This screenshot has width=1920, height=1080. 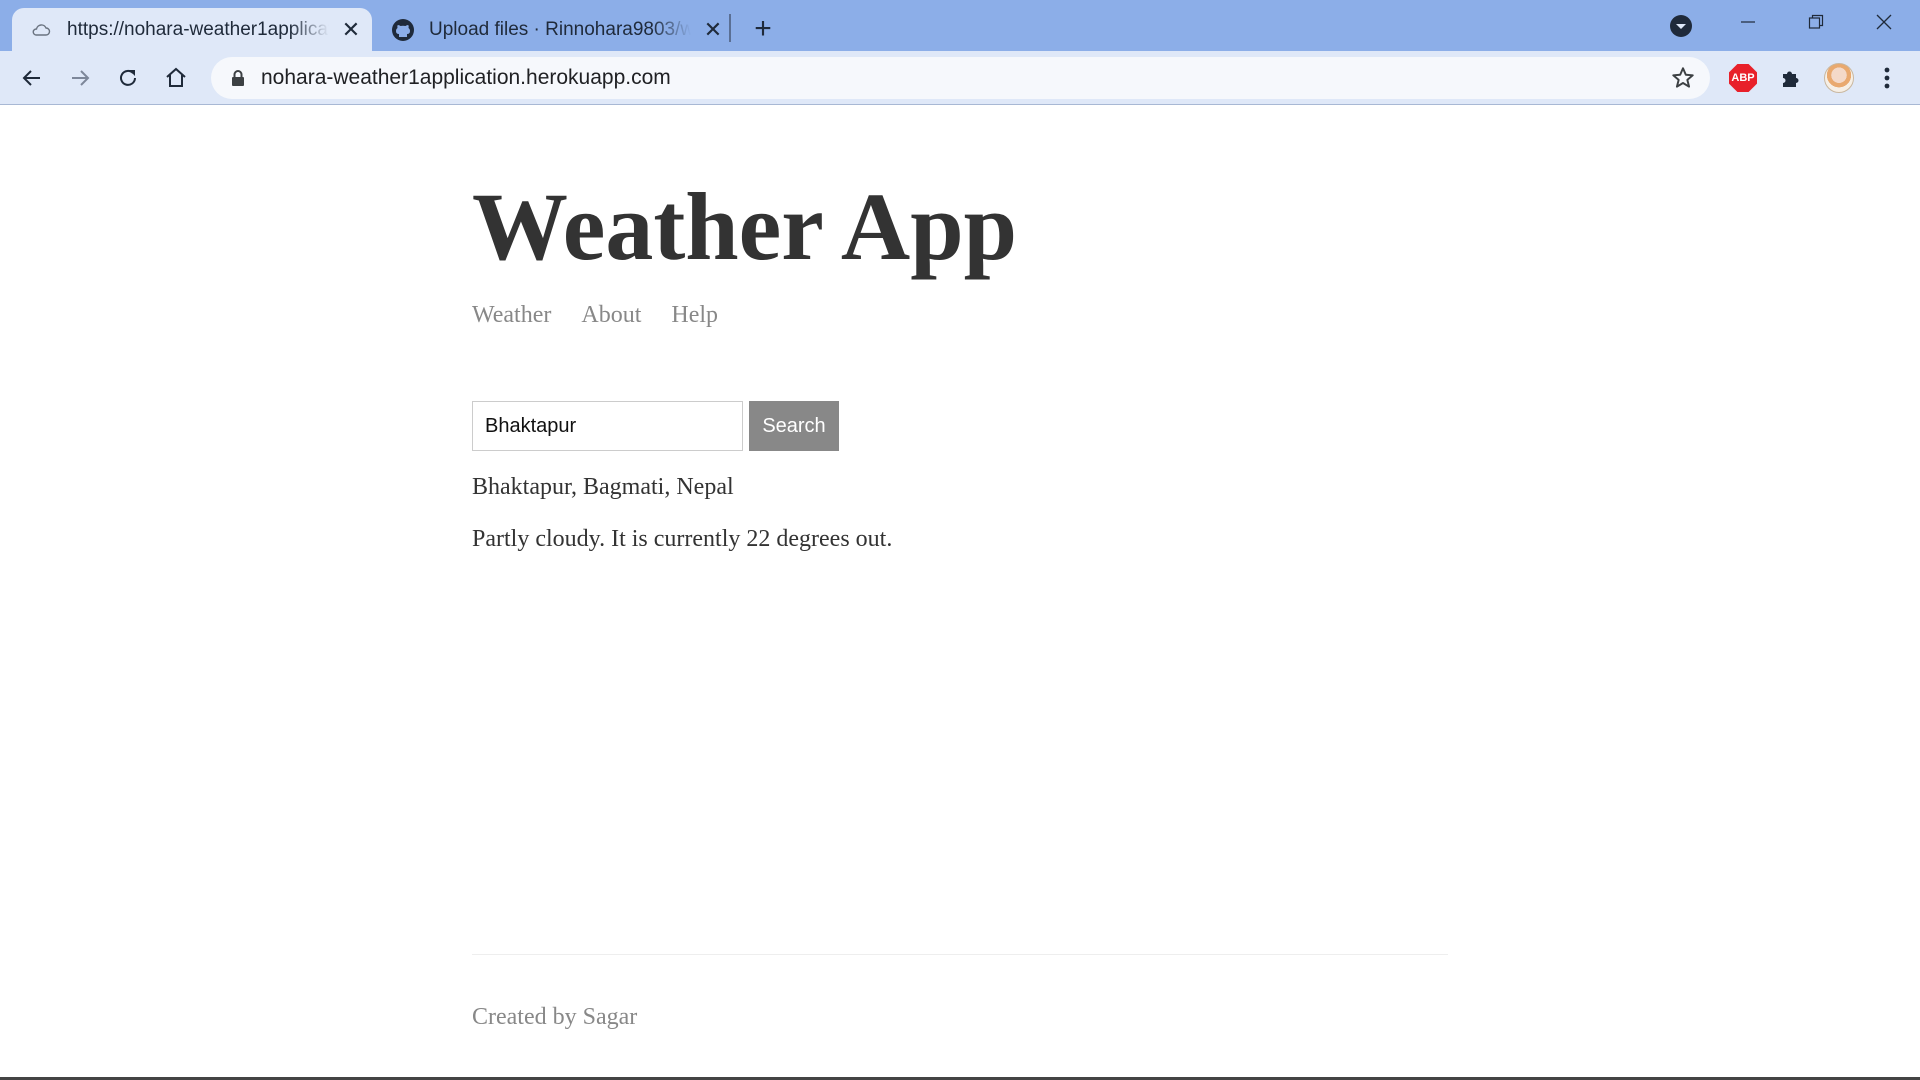 I want to click on site-nav: Weather About Help, so click(x=595, y=315).